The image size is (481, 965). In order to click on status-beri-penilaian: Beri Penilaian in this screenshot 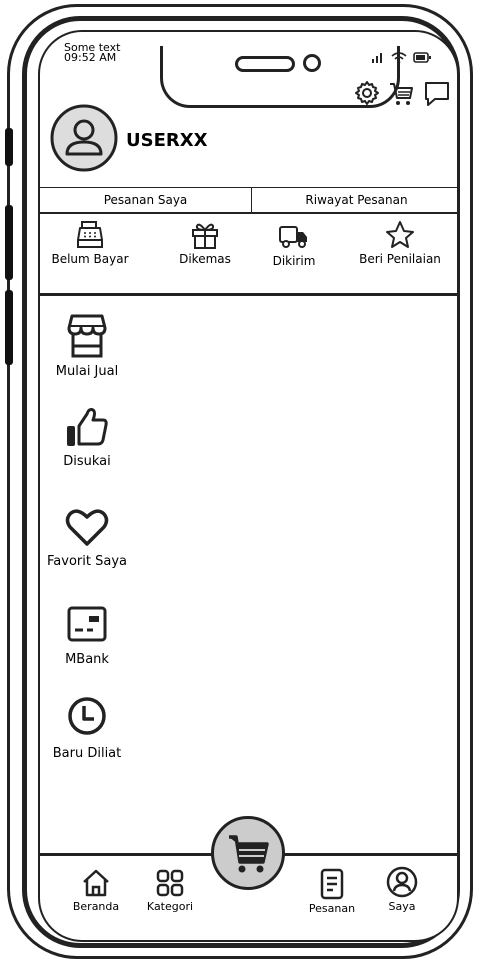, I will do `click(400, 250)`.